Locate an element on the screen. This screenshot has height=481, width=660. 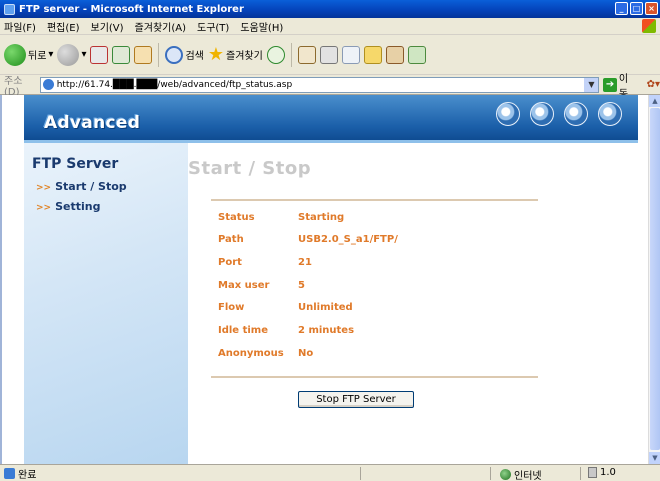
page-banner: Advanced is located at coordinates (331, 117).